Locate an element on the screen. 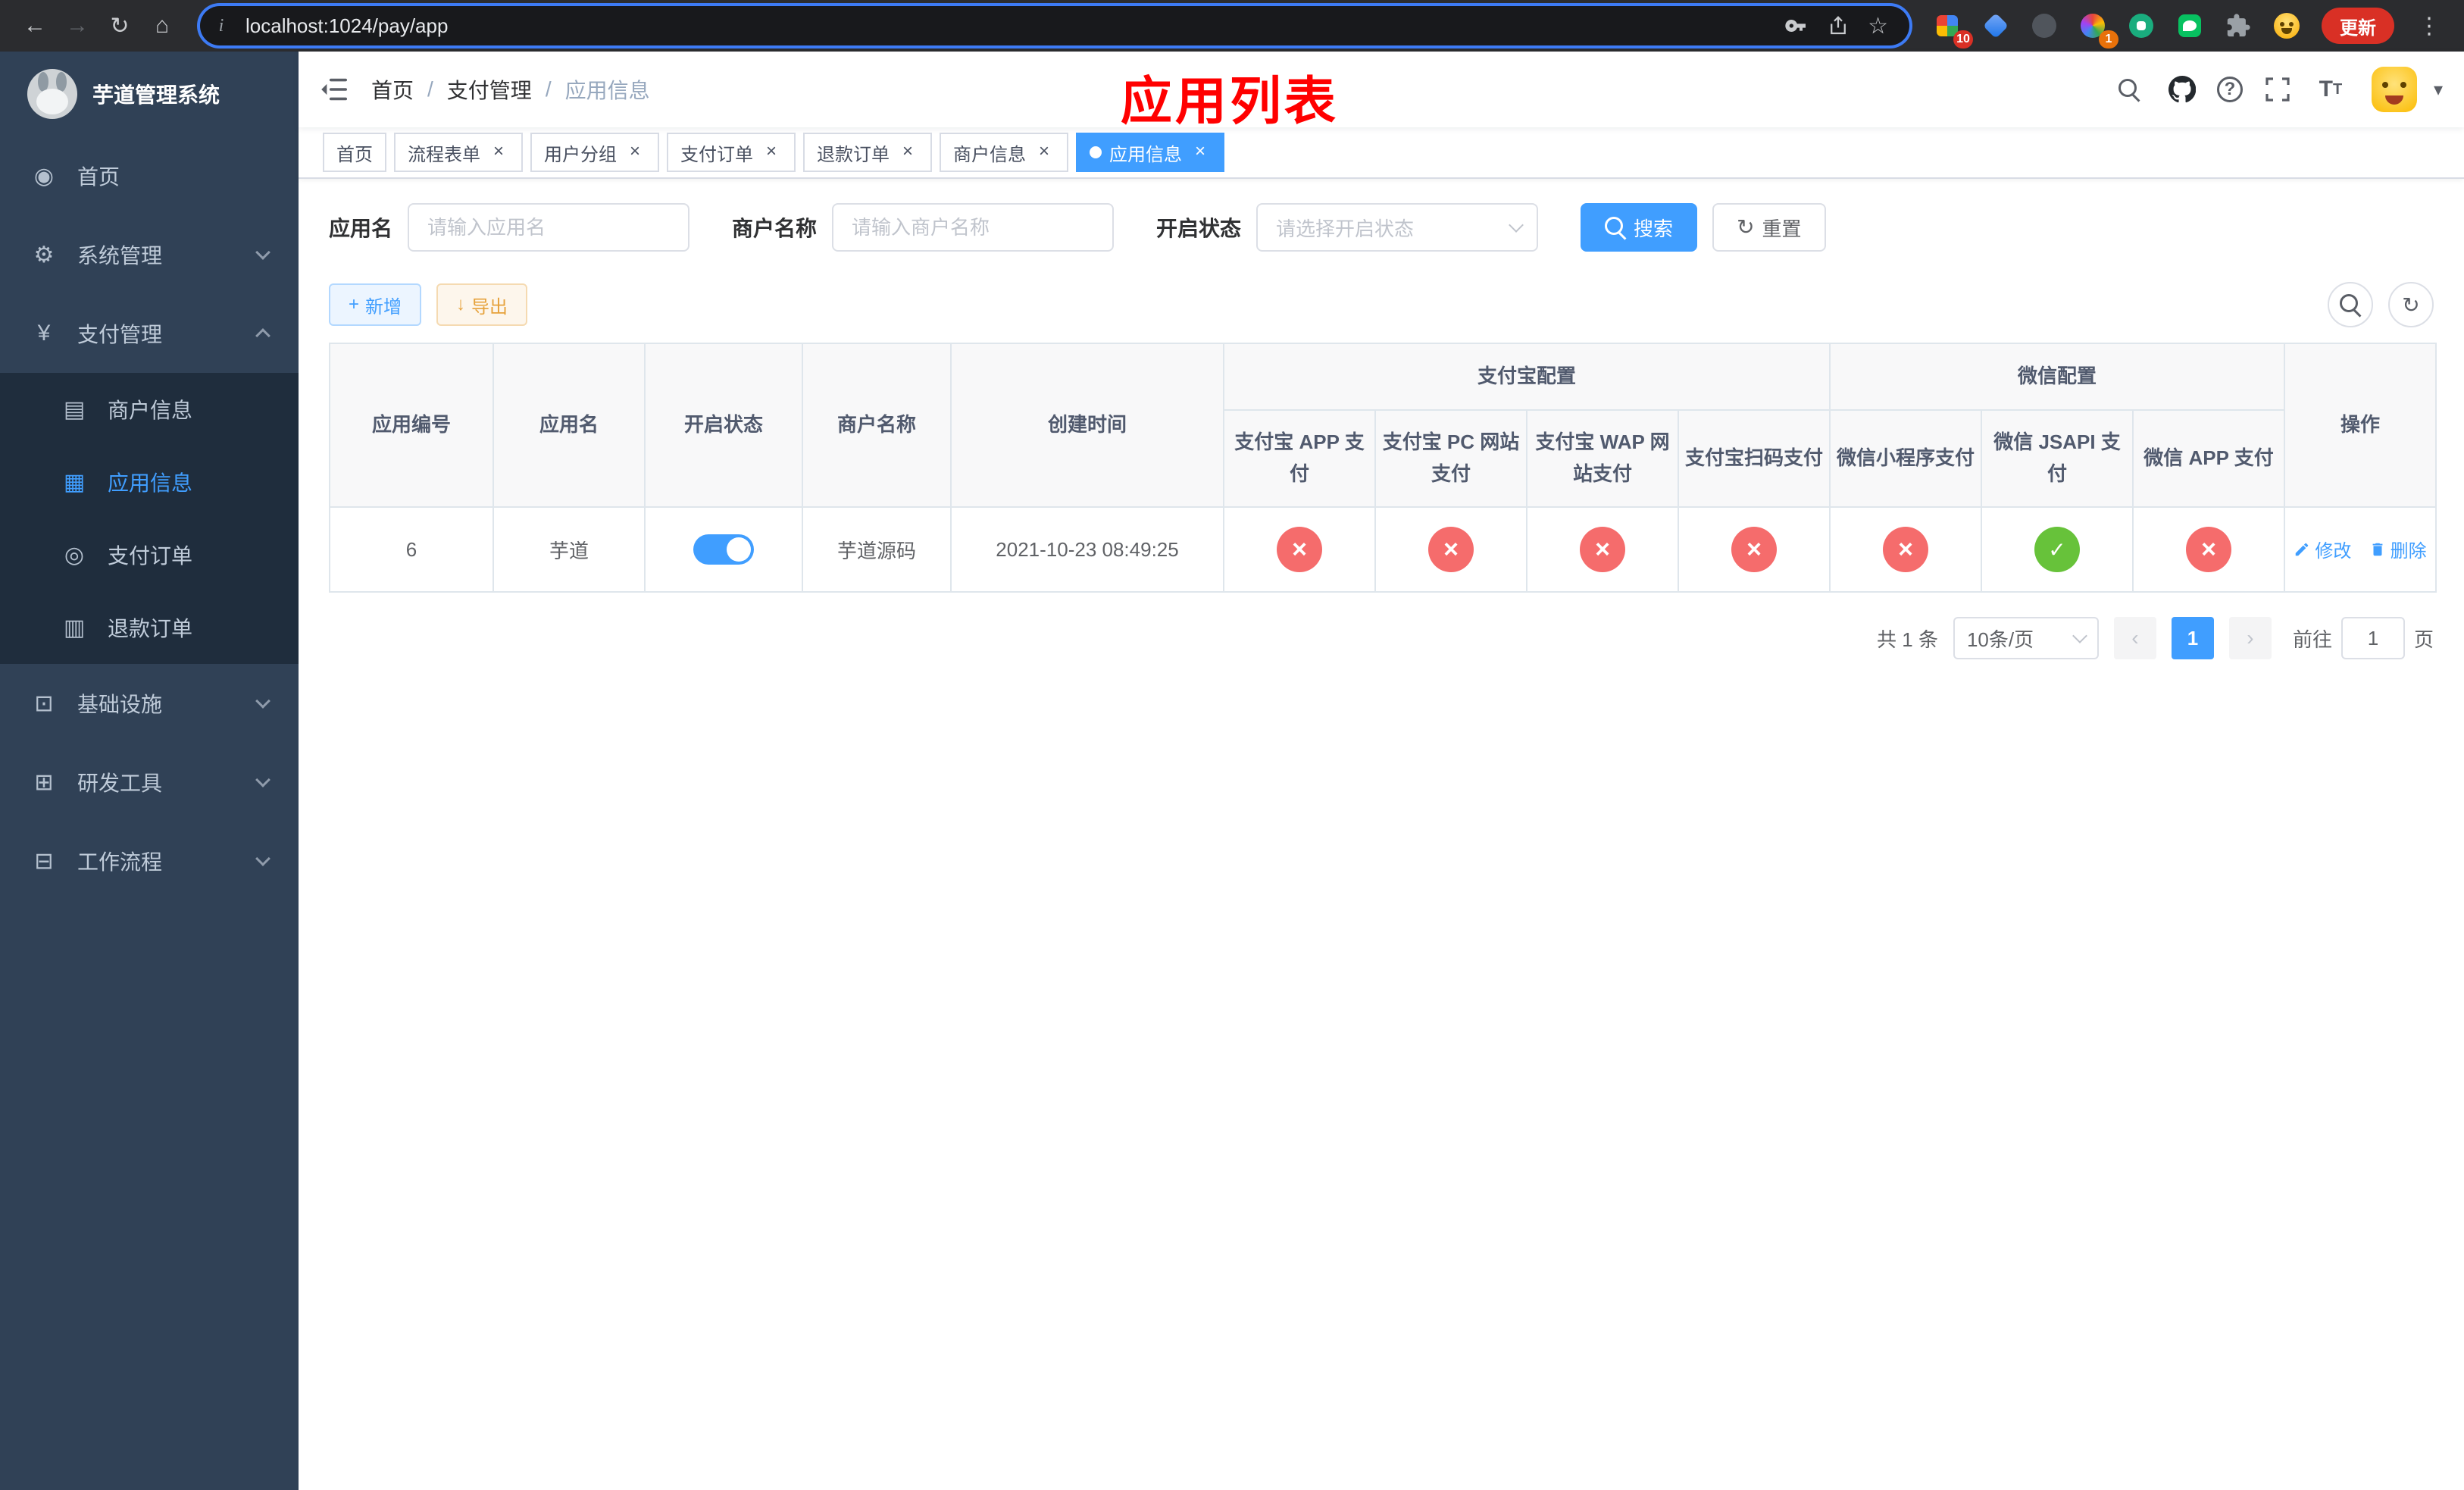 The width and height of the screenshot is (2464, 1490). alipay-pc-status-icon is located at coordinates (1451, 550).